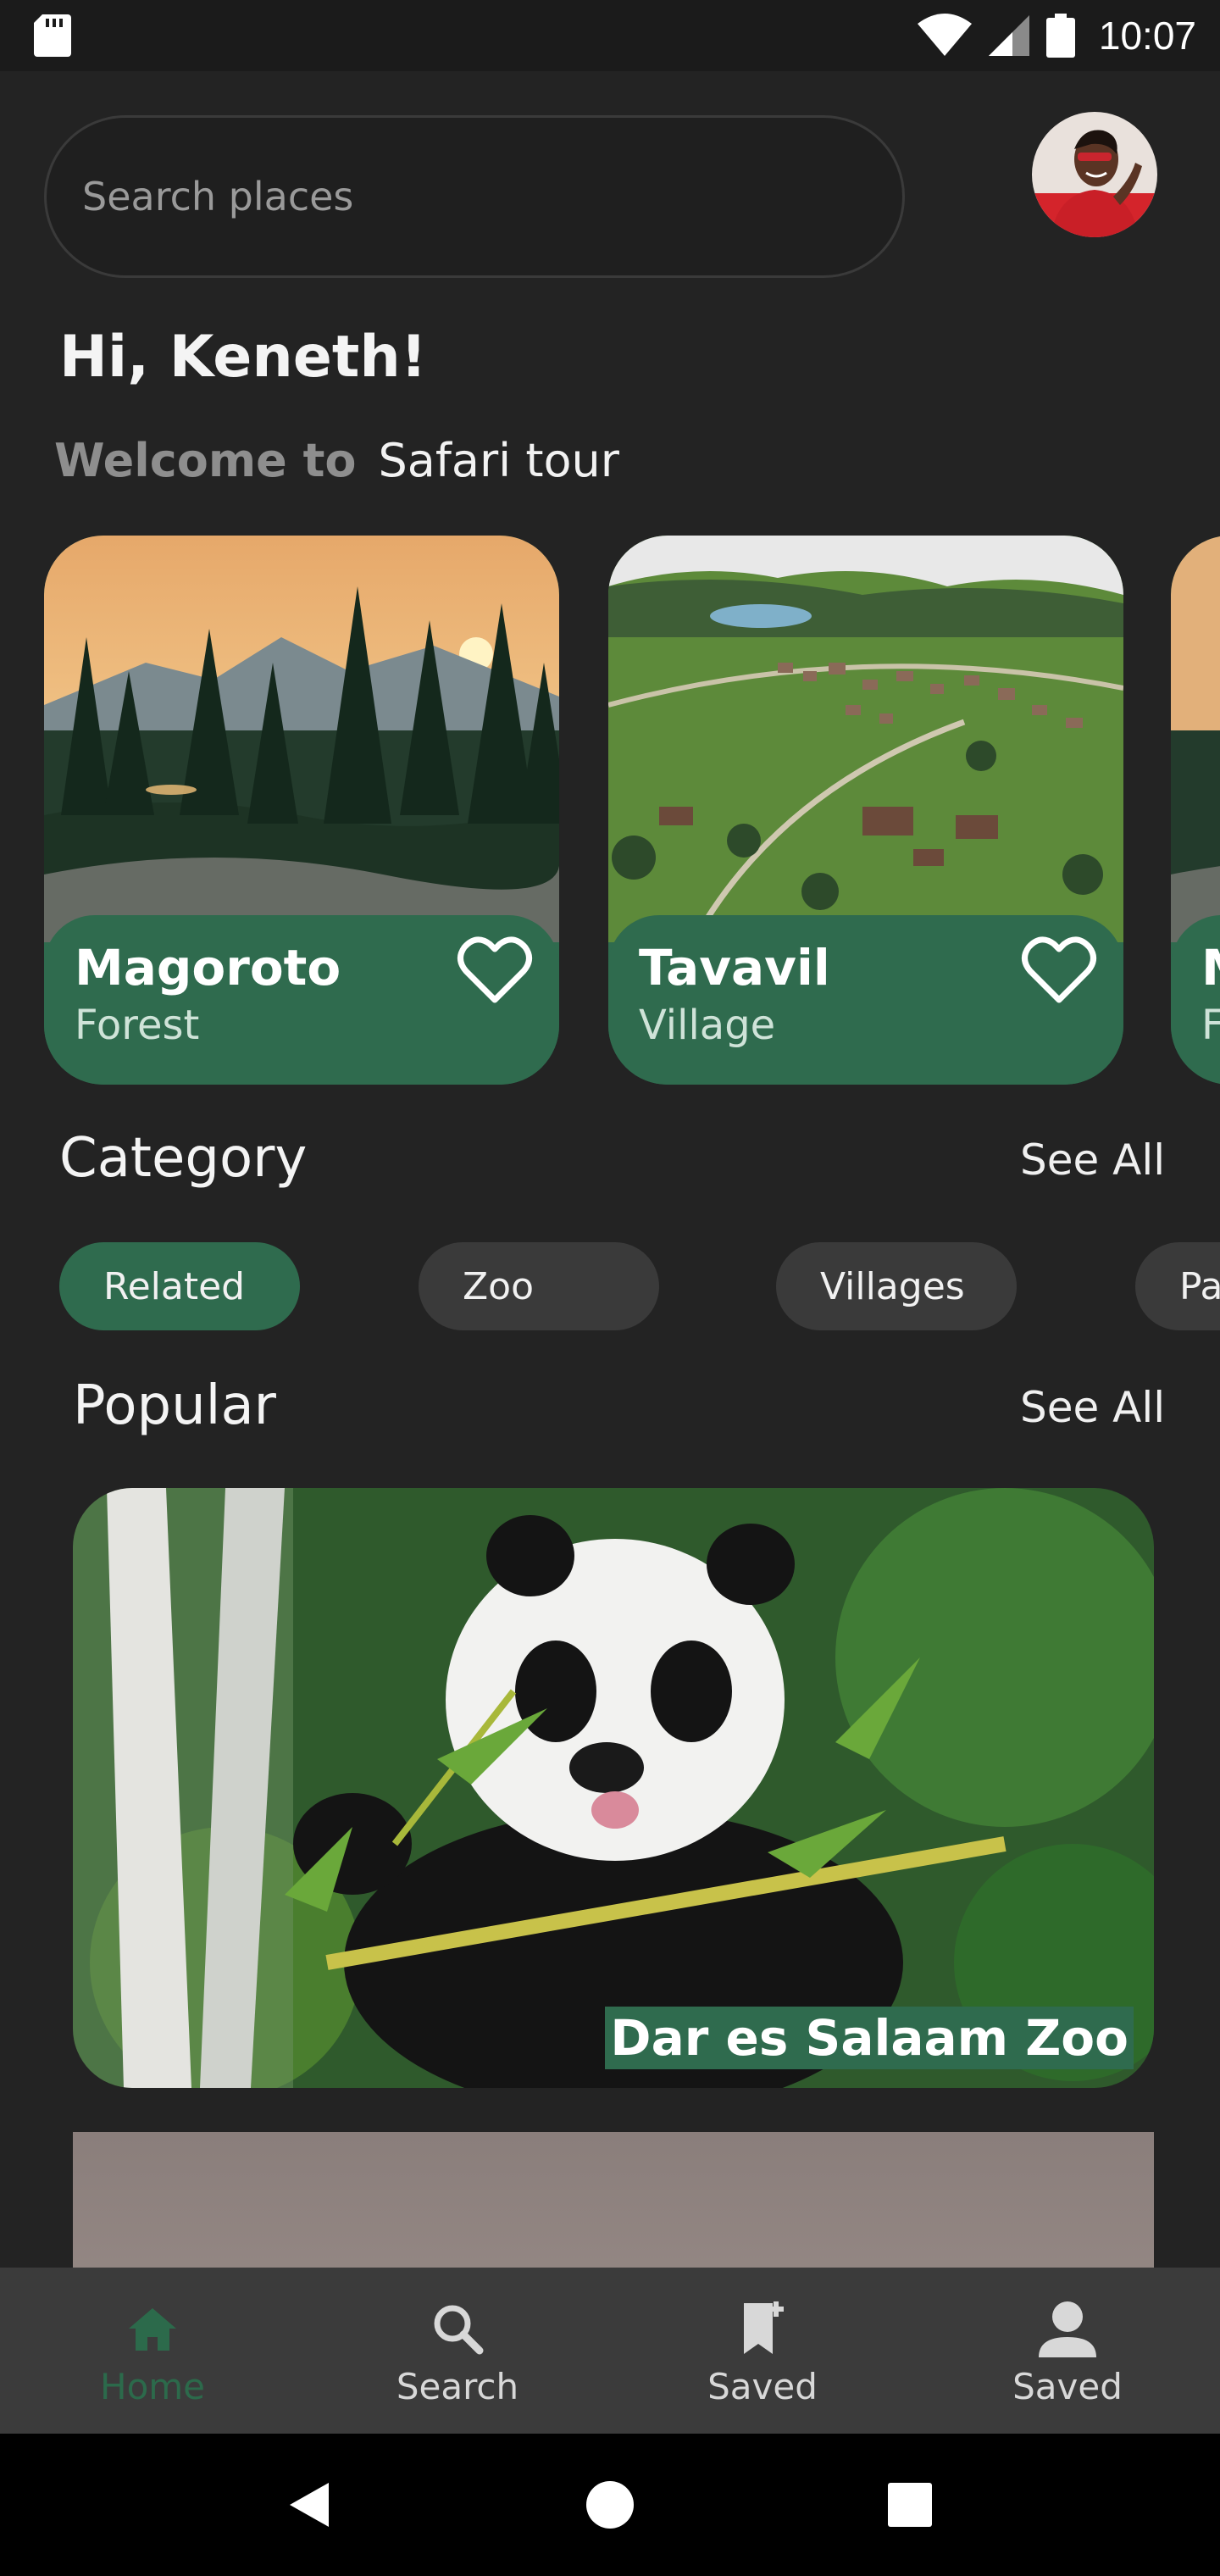 The image size is (1220, 2576). Describe the element at coordinates (457, 2386) in the screenshot. I see `nav-label: Search` at that location.